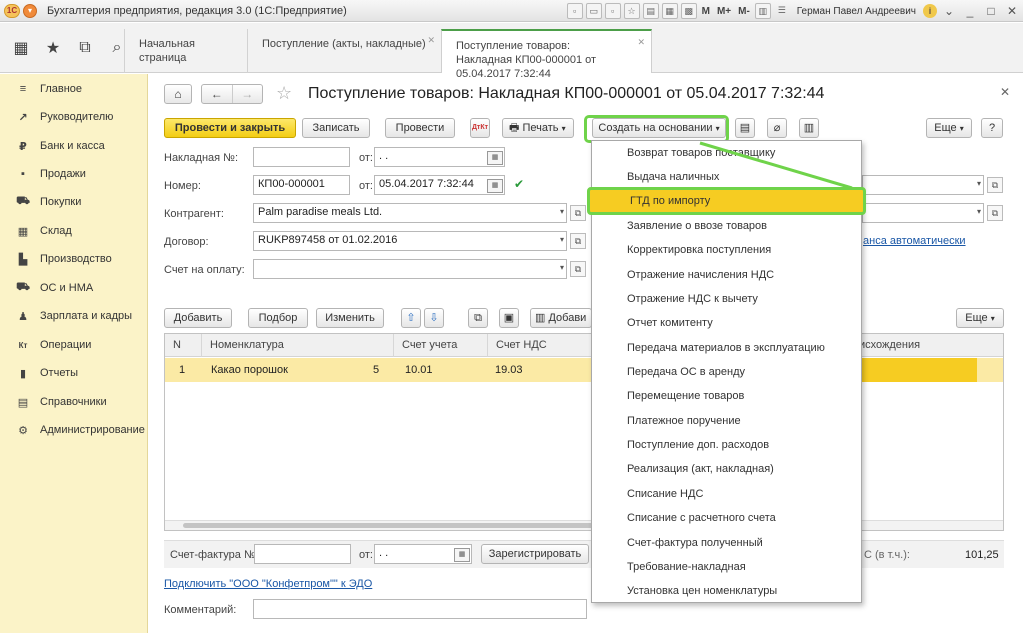 The height and width of the screenshot is (633, 1023). Describe the element at coordinates (726, 543) in the screenshot. I see `menu-item-invoice-received: Счет-фактура полученный` at that location.